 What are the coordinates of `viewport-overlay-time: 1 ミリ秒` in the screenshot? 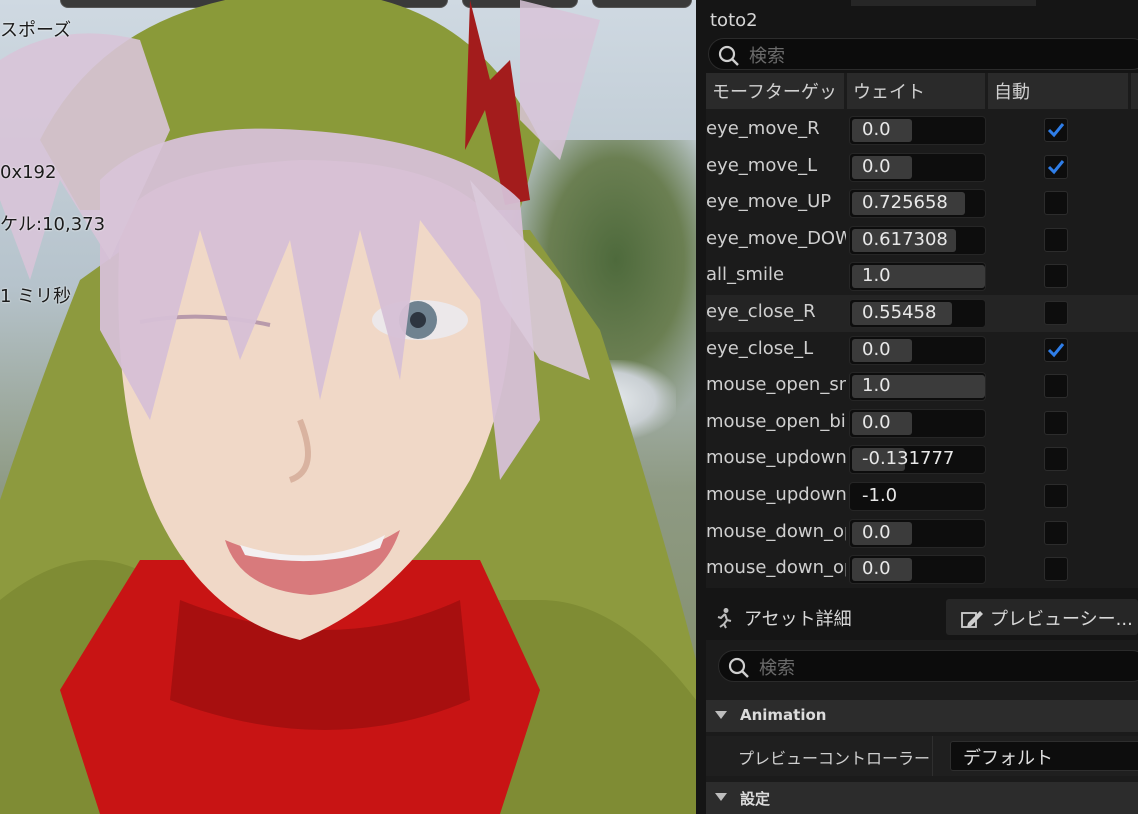 It's located at (36, 296).